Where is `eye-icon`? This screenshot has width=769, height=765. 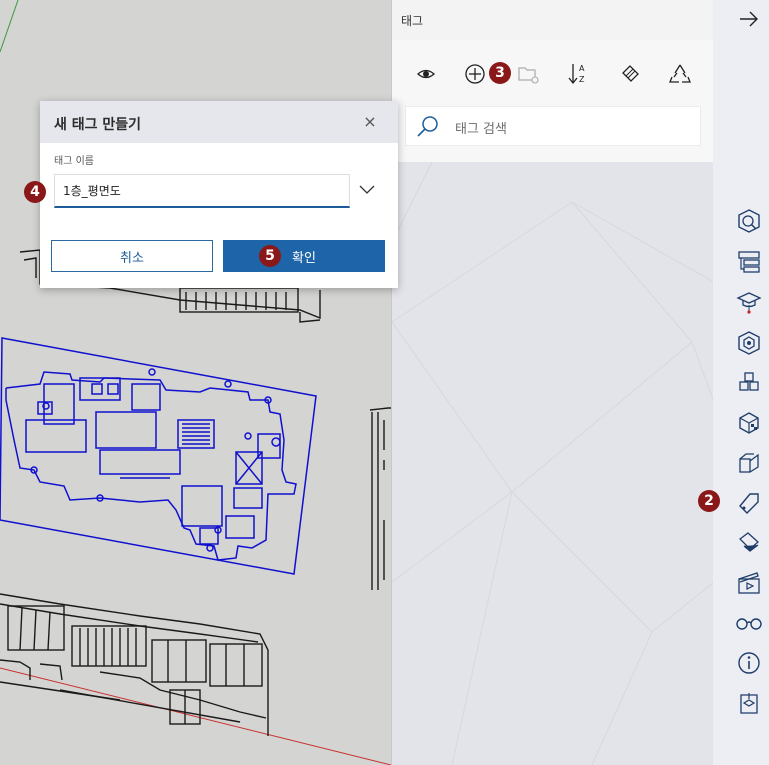 eye-icon is located at coordinates (426, 74).